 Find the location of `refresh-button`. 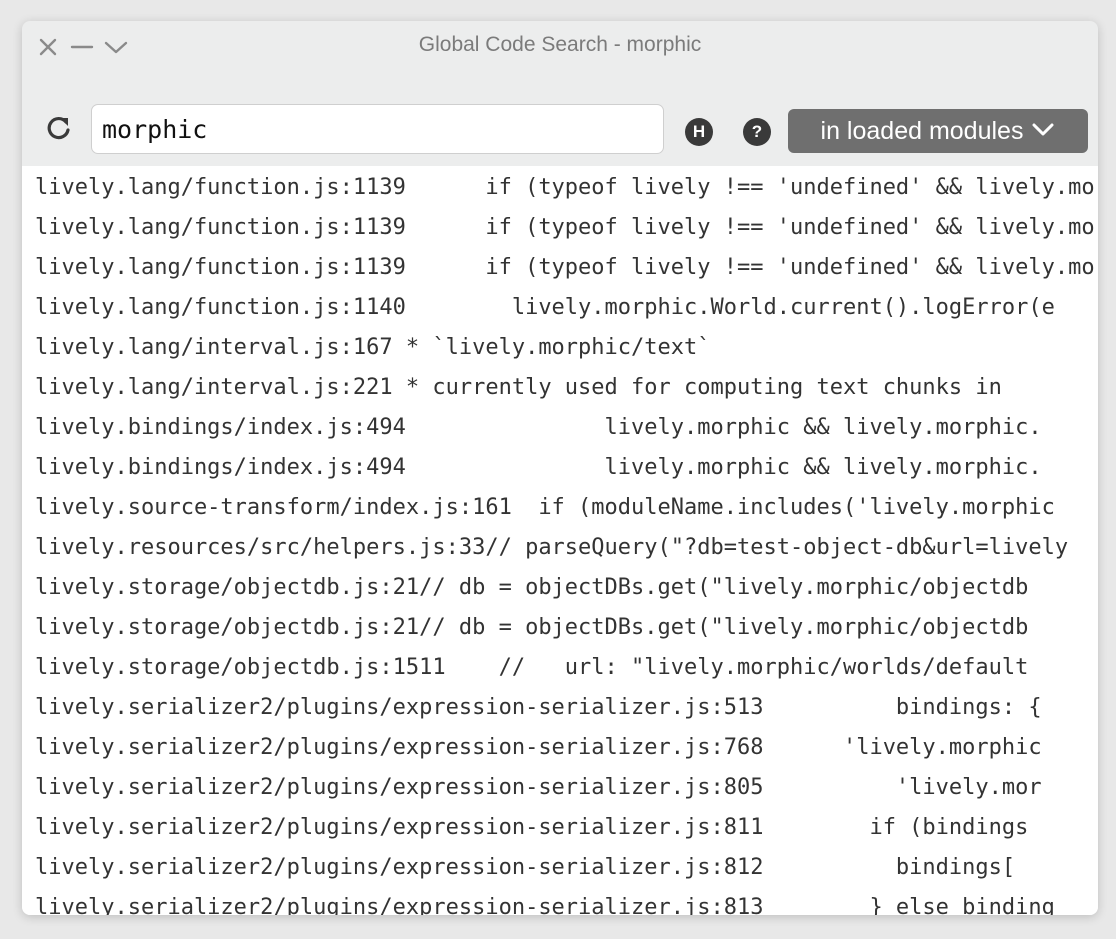

refresh-button is located at coordinates (59, 130).